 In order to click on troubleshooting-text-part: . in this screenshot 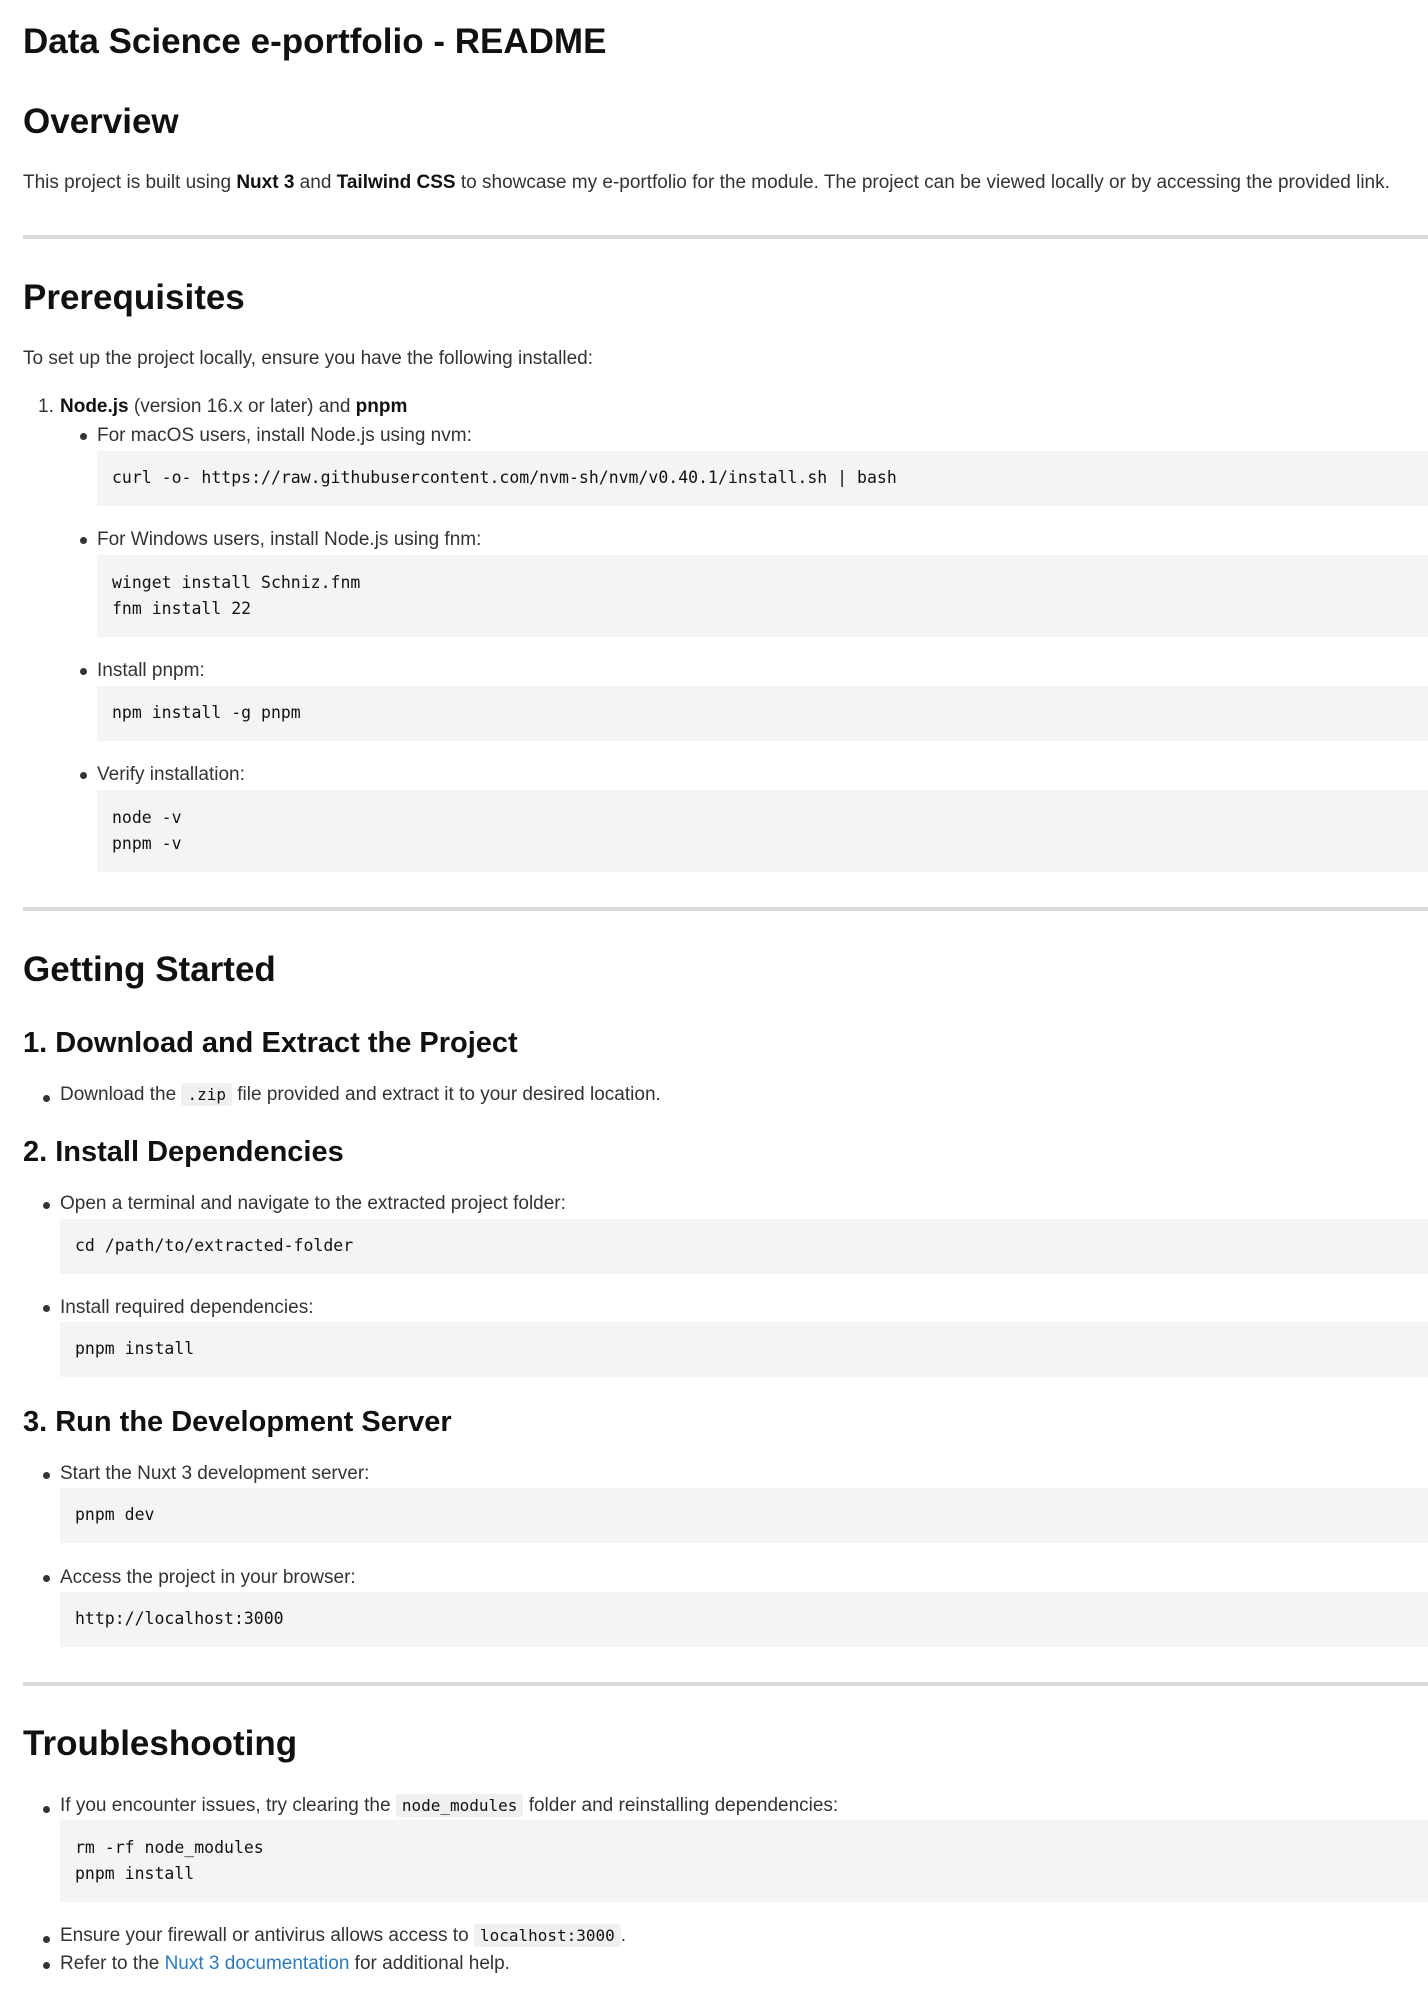, I will do `click(623, 1935)`.